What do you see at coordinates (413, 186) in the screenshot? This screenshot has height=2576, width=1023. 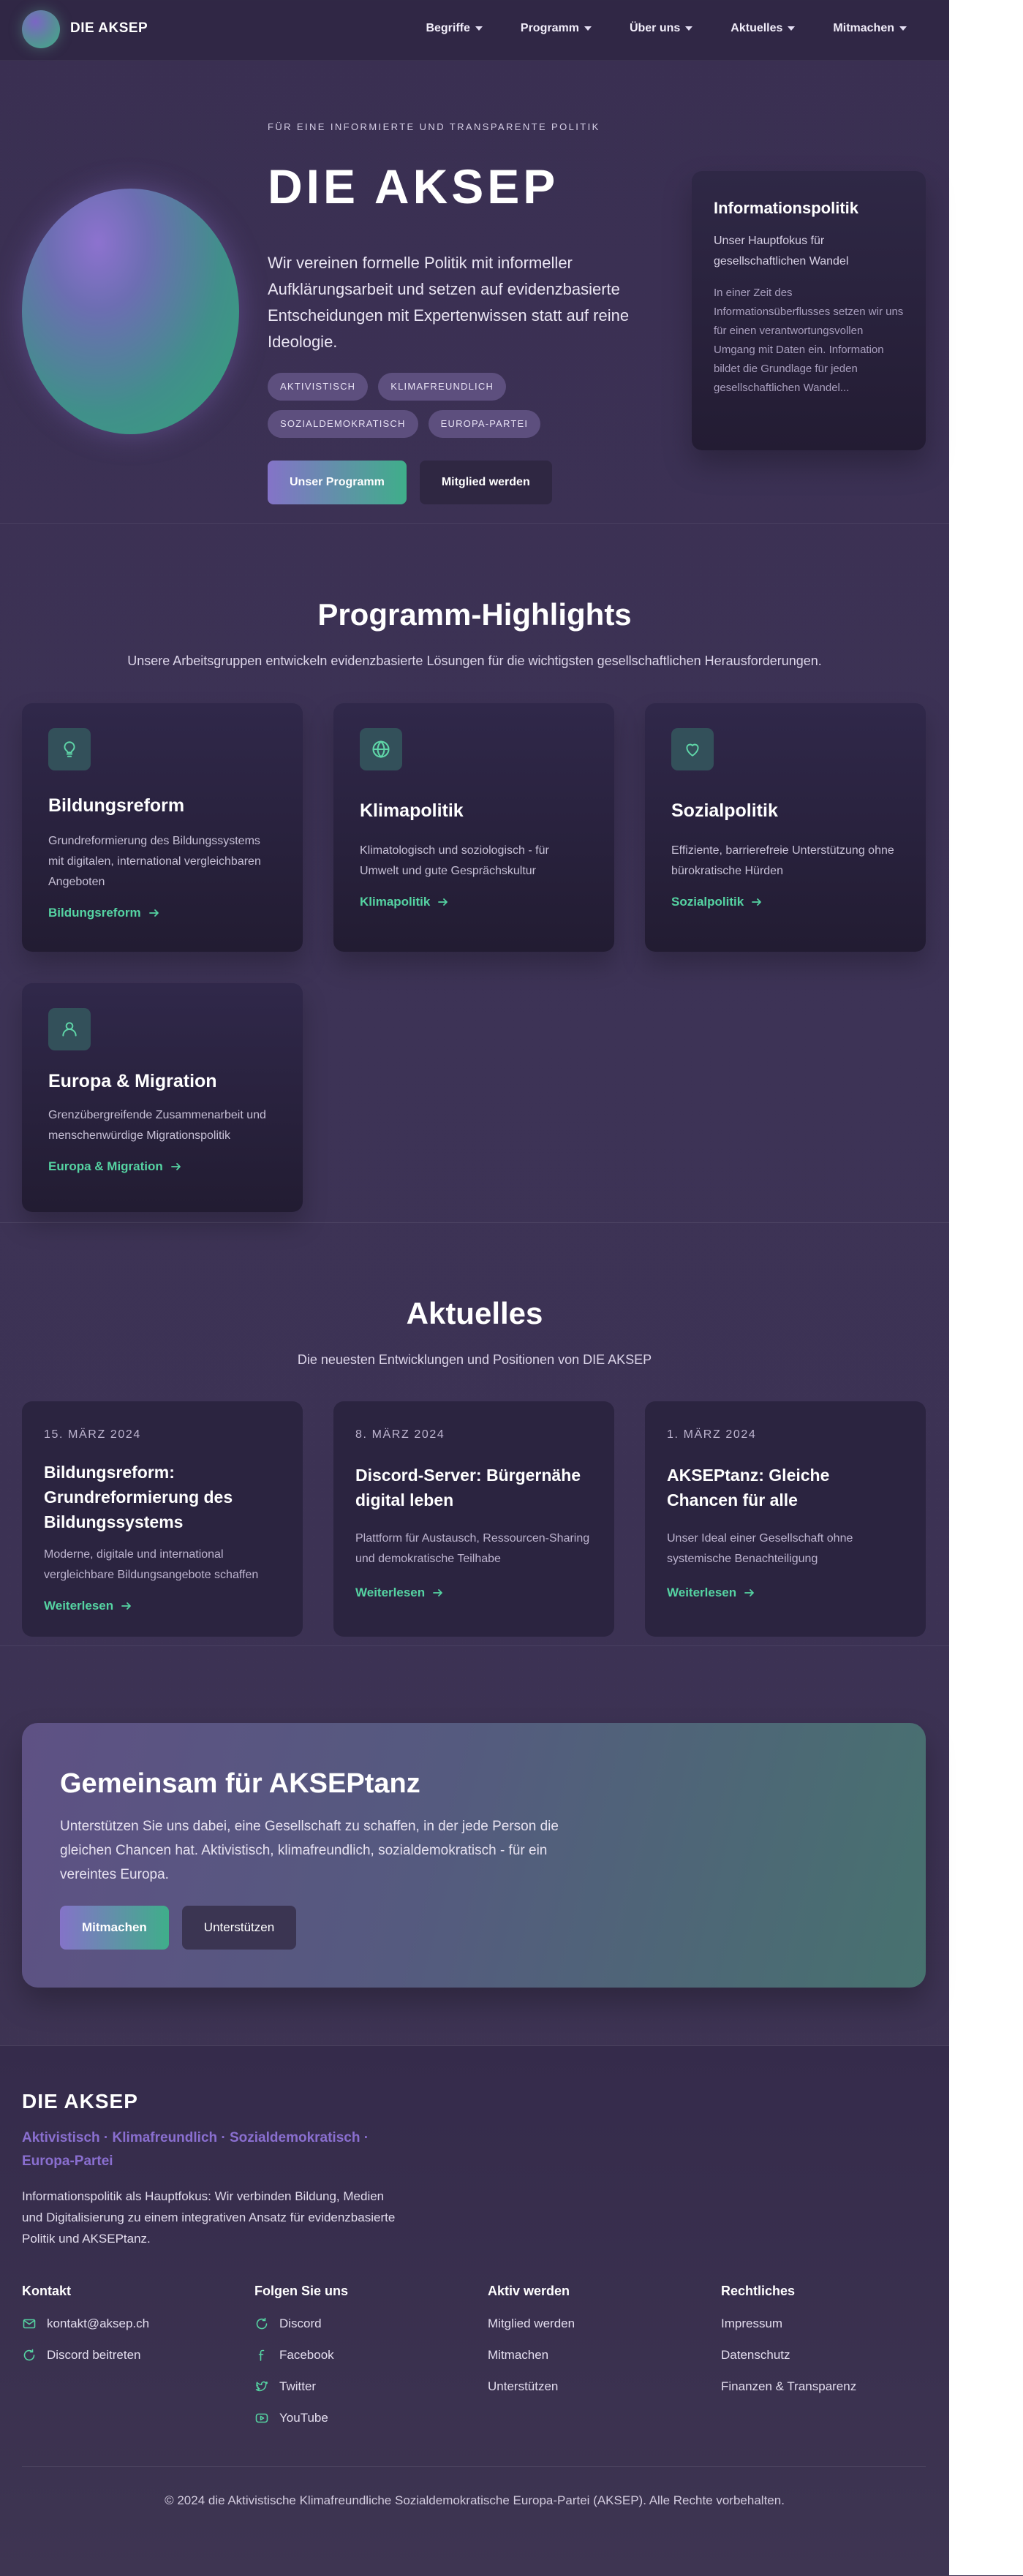 I see `hero-title: DIE AKSEP` at bounding box center [413, 186].